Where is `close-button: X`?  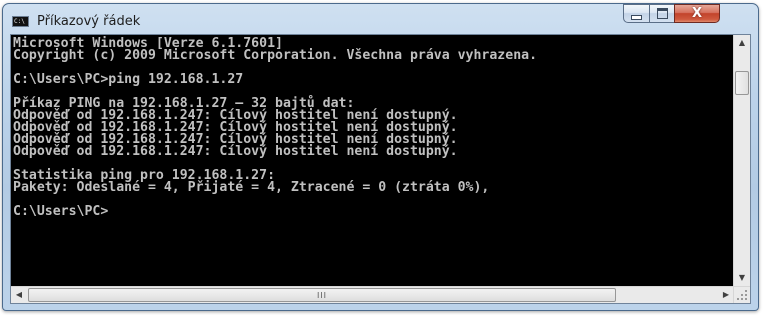 close-button: X is located at coordinates (697, 13).